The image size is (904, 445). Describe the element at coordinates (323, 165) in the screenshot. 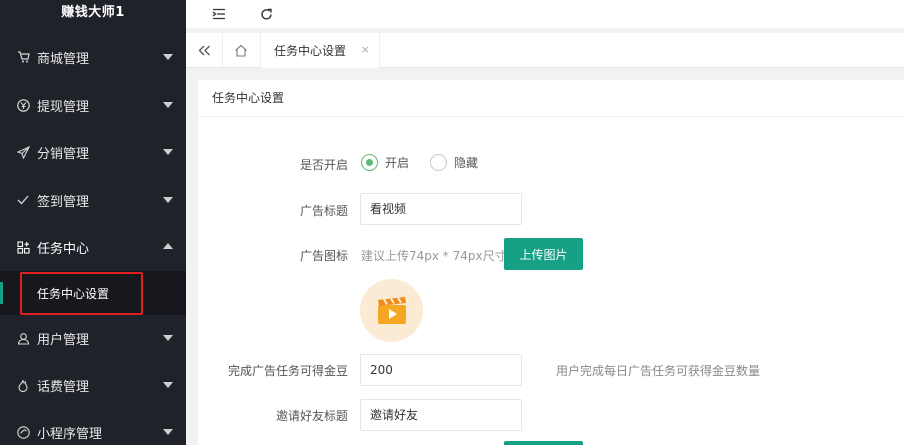

I see `enabled-label: 是否开启` at that location.